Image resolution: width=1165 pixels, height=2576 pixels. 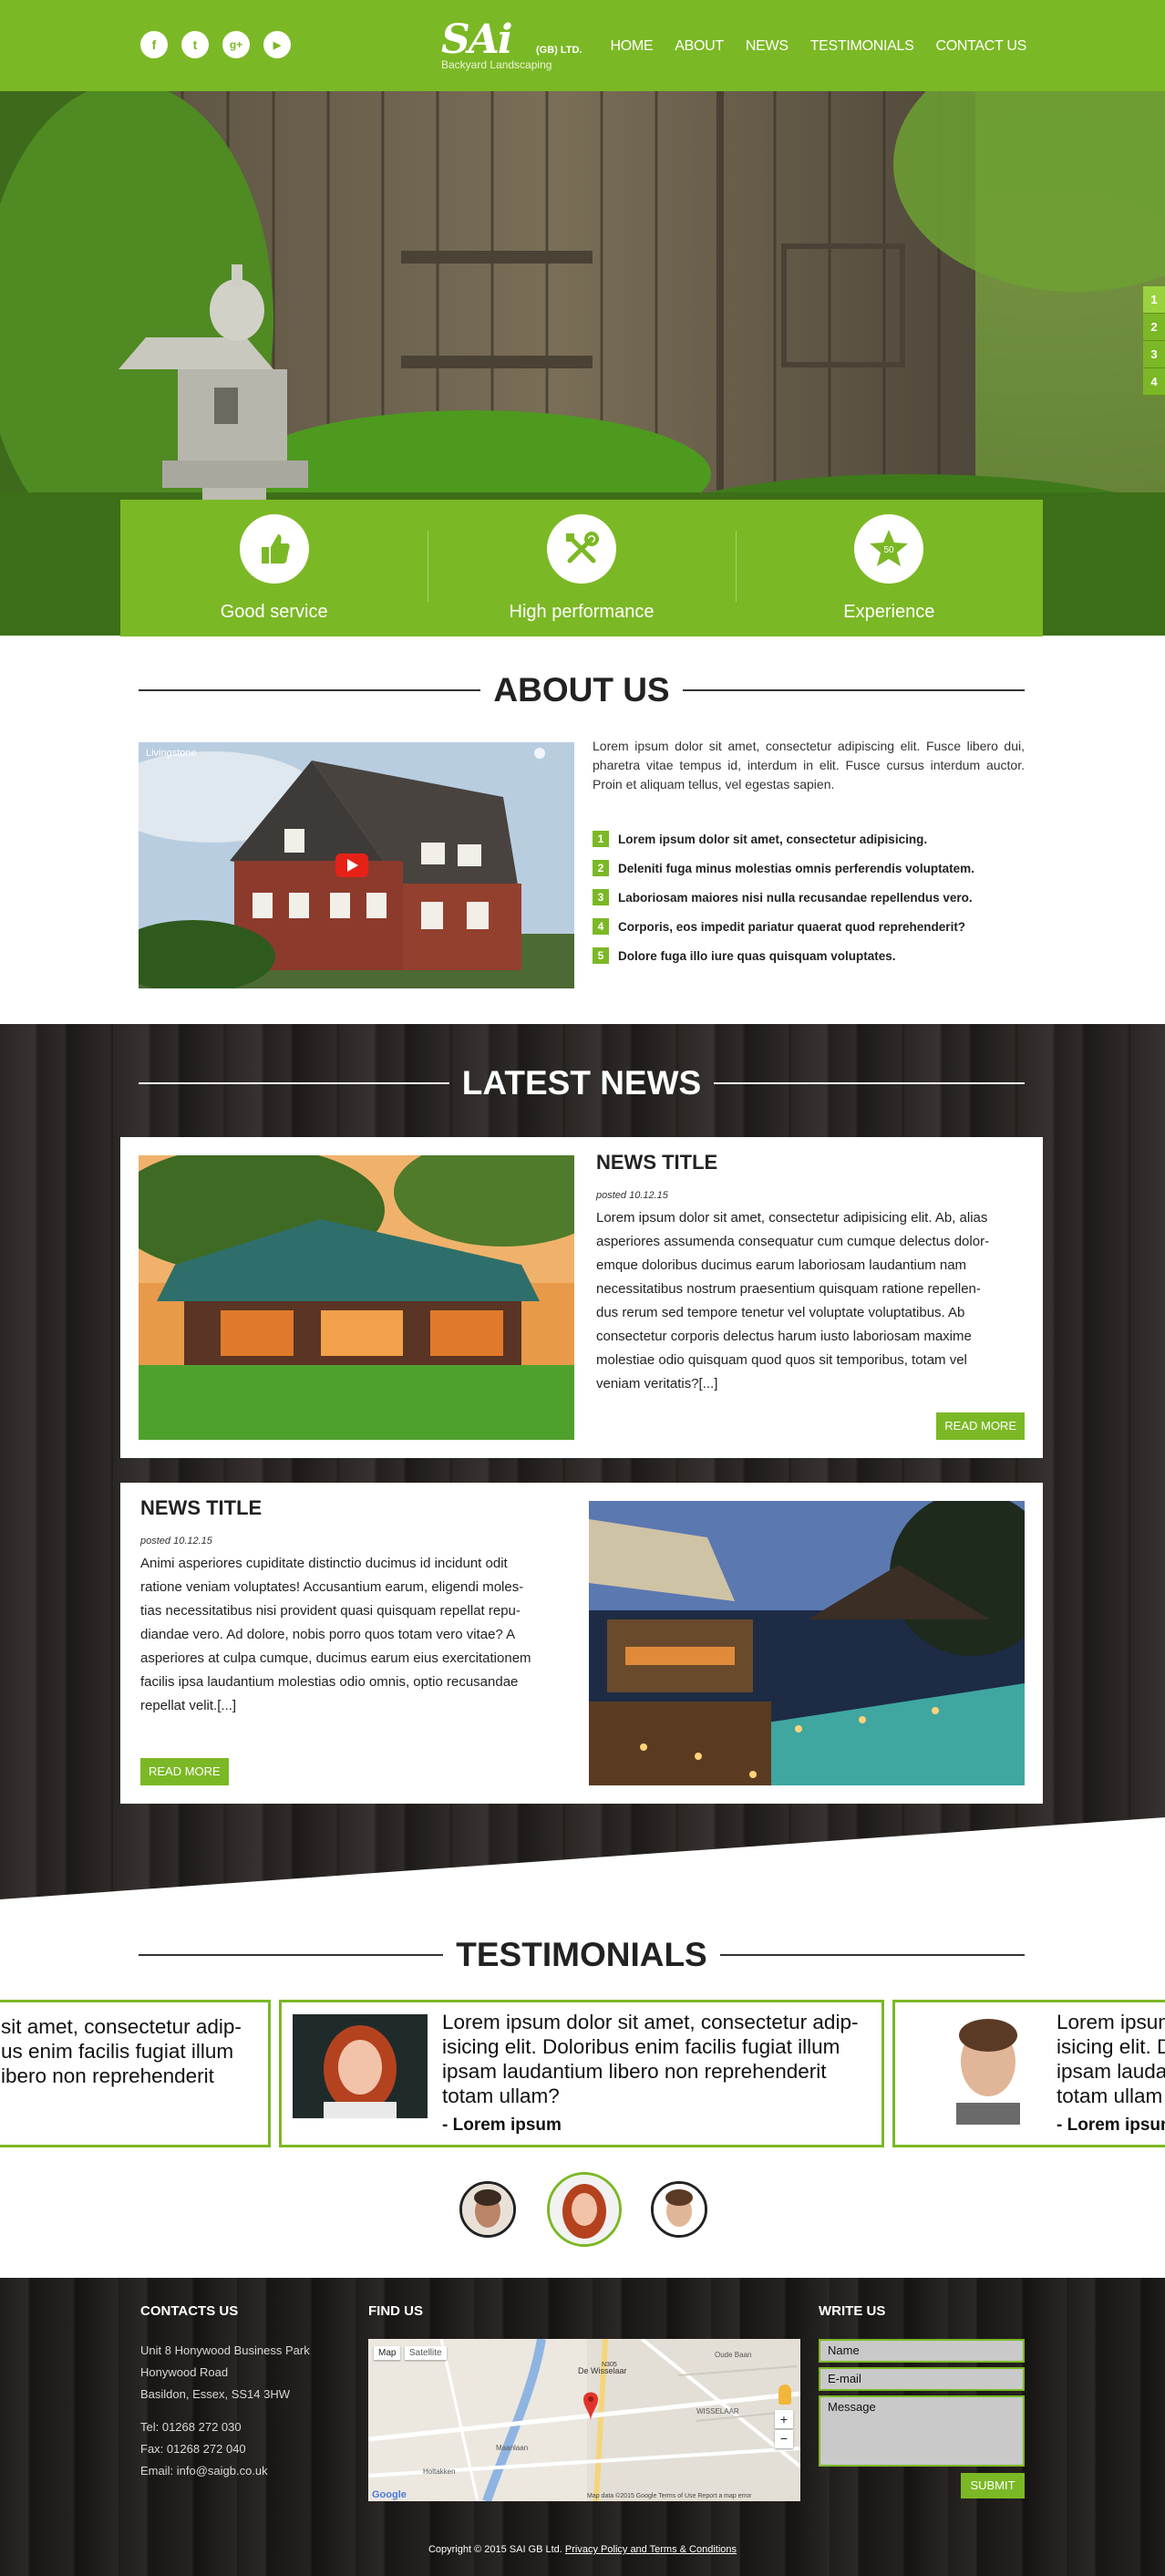 I want to click on feature-experience: 50 Experience, so click(x=889, y=568).